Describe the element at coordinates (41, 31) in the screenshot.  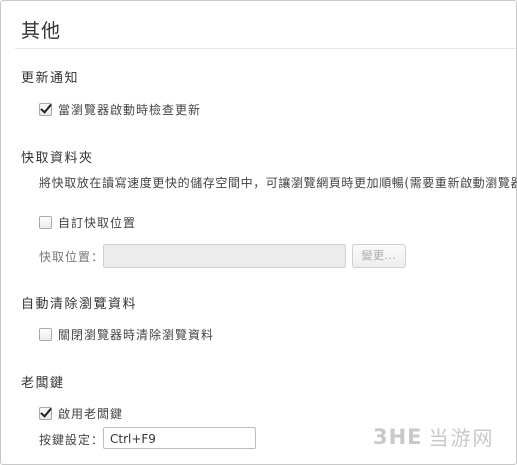
I see `page-title: 其他` at that location.